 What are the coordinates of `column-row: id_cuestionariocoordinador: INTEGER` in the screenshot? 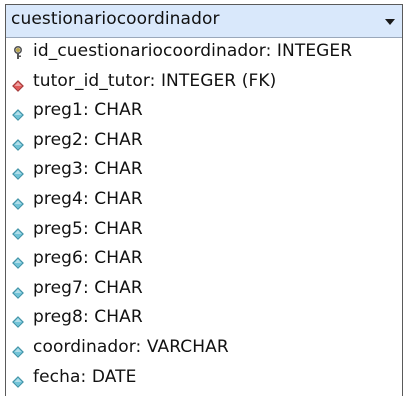 It's located at (204, 53).